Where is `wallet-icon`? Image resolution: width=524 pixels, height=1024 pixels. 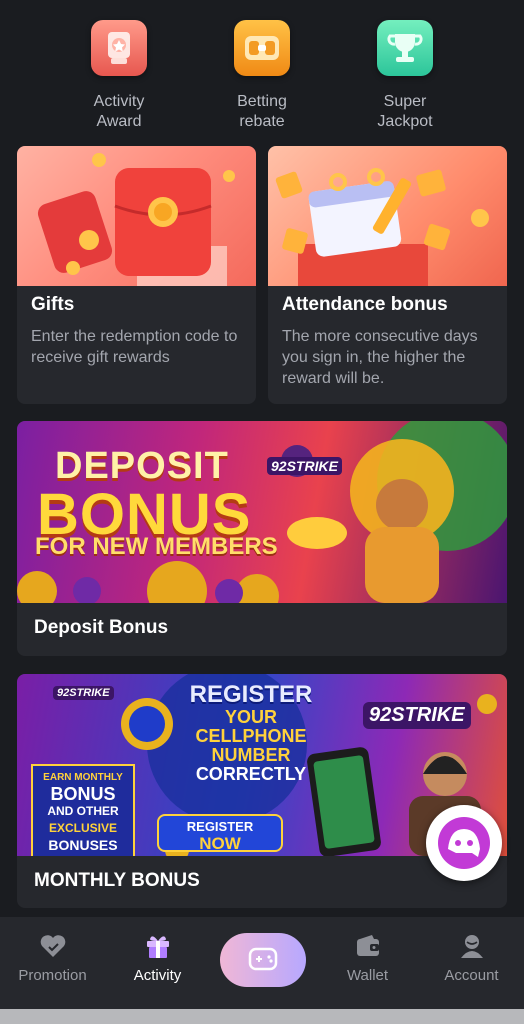 wallet-icon is located at coordinates (368, 946).